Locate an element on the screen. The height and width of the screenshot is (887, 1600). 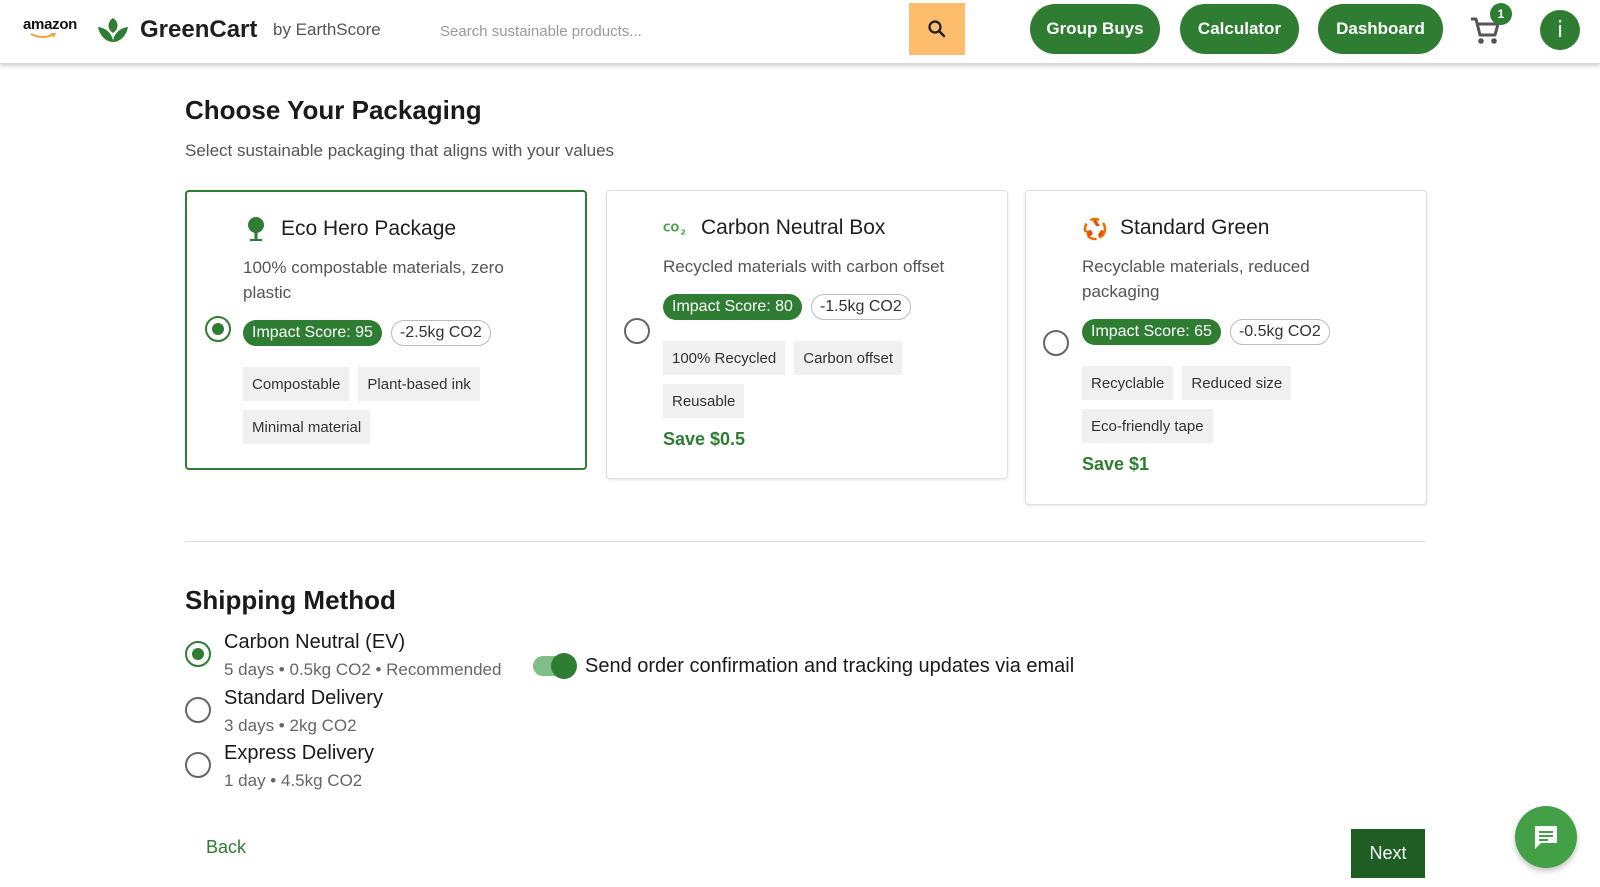
search-icon is located at coordinates (937, 29).